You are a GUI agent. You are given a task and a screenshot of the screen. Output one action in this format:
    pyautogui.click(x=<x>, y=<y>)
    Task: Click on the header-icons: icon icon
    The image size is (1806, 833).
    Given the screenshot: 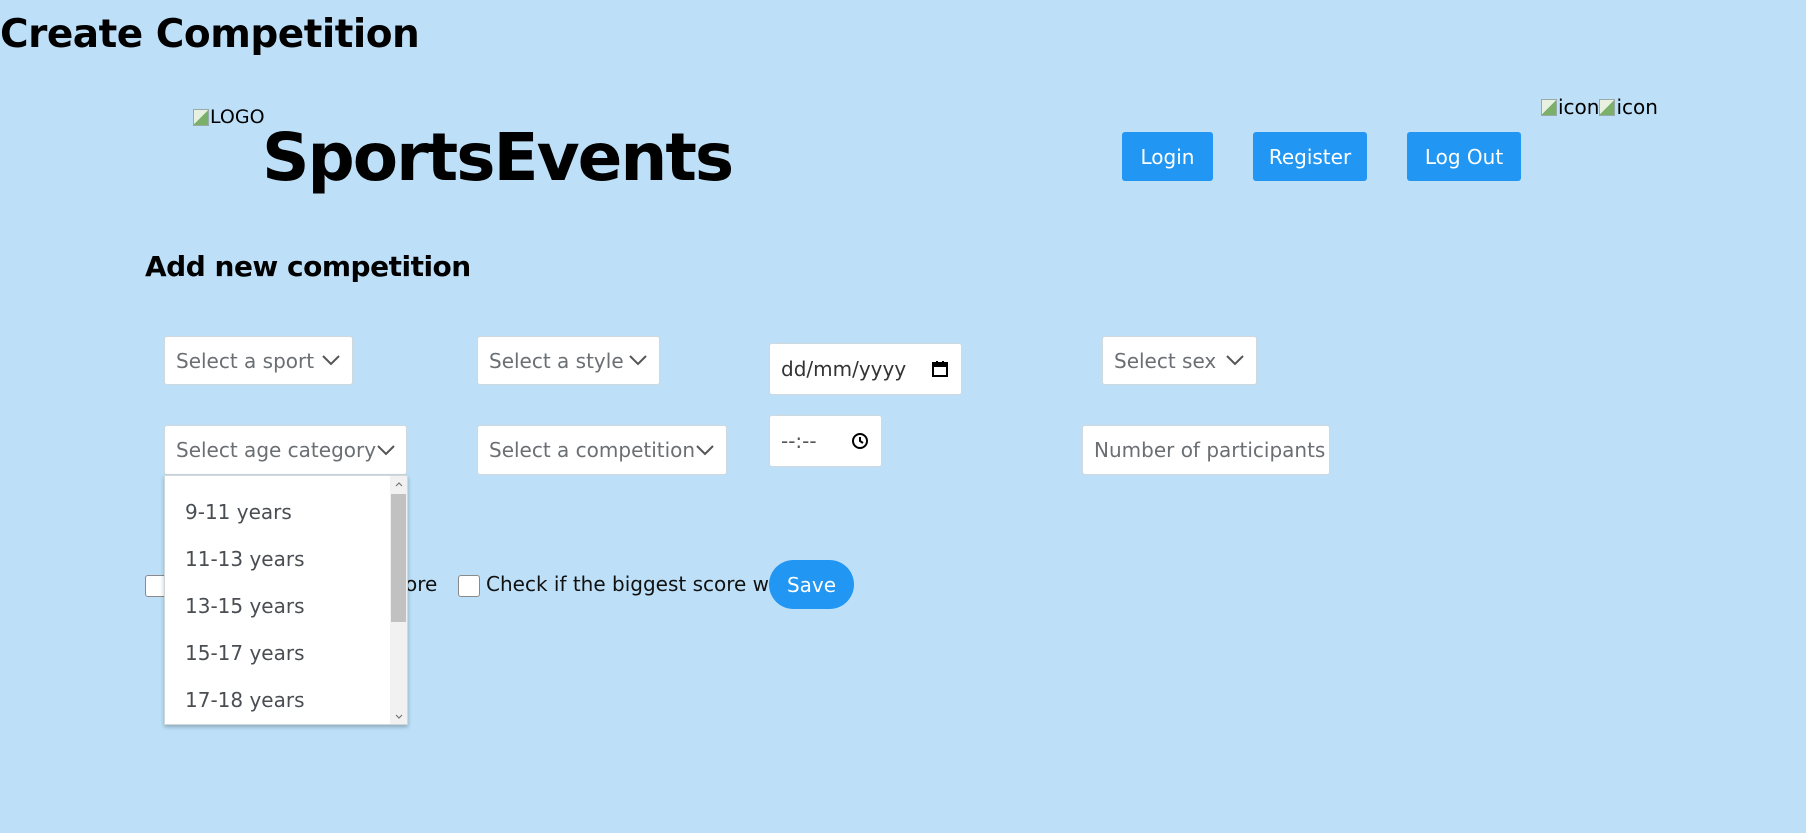 What is the action you would take?
    pyautogui.click(x=1599, y=107)
    